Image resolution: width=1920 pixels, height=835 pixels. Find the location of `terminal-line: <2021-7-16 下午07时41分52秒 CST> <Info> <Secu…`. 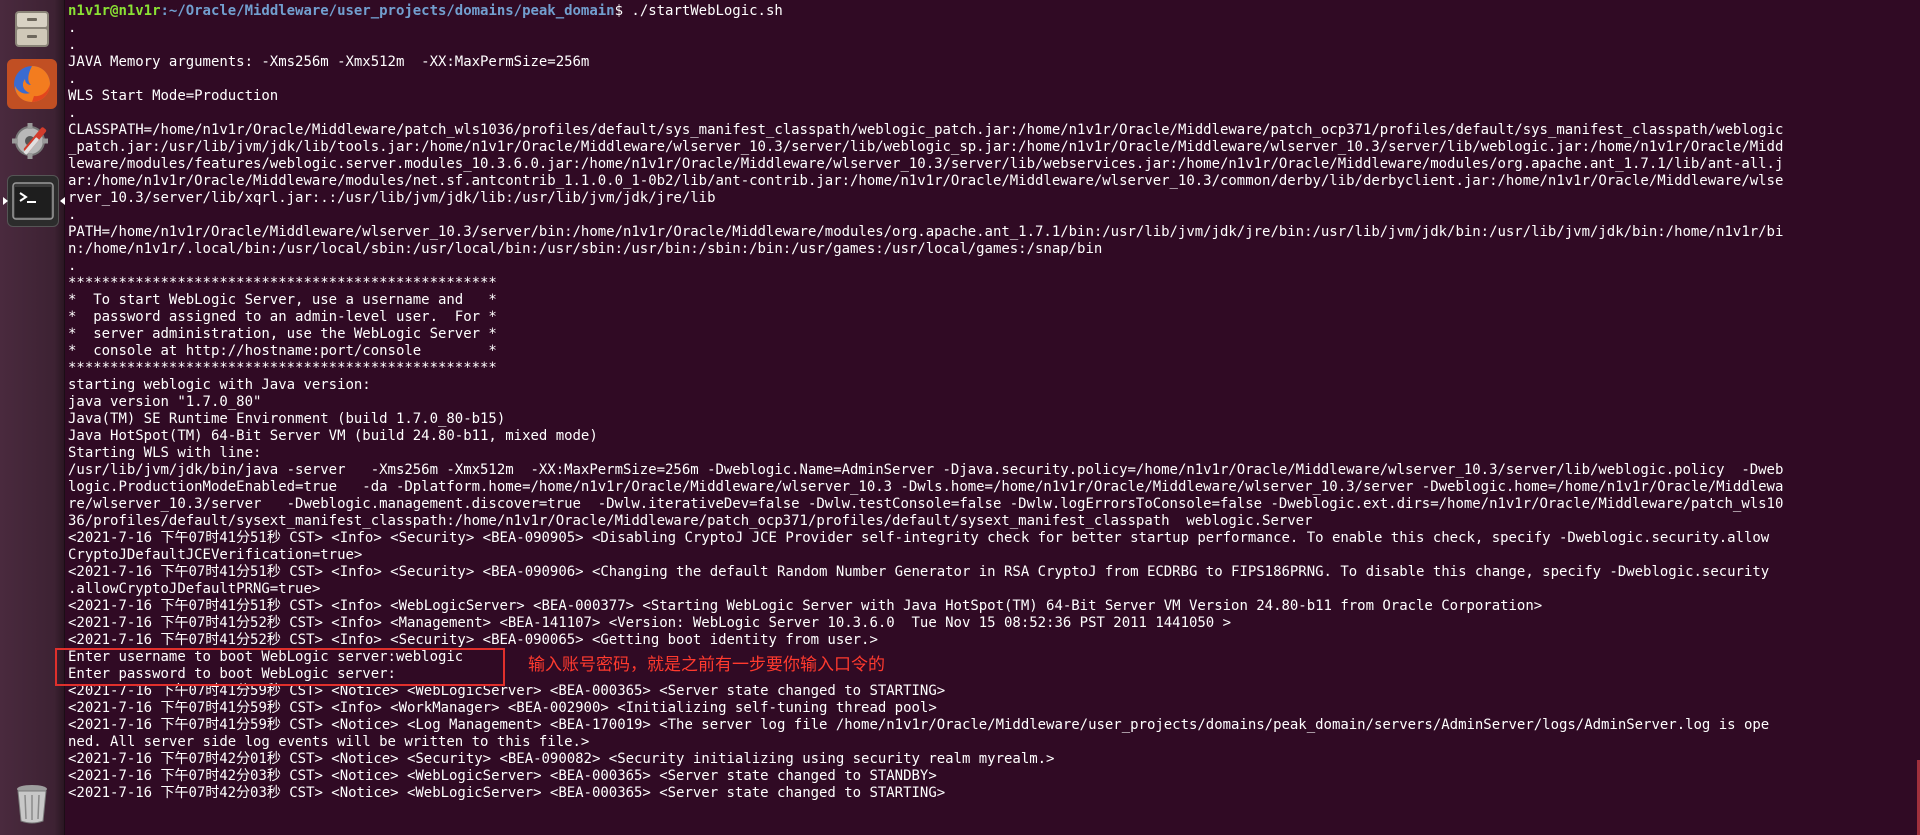

terminal-line: <2021-7-16 下午07时41分52秒 CST> <Info> <Secu… is located at coordinates (473, 640).